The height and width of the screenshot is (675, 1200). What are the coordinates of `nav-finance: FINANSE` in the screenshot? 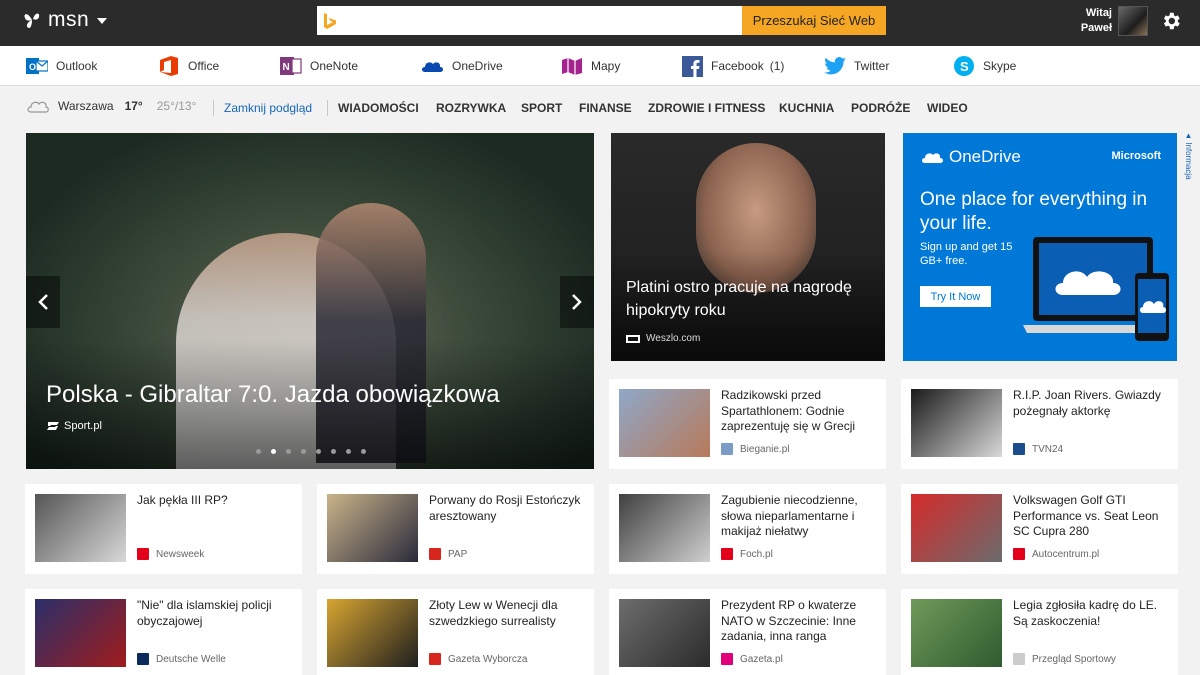 It's located at (605, 108).